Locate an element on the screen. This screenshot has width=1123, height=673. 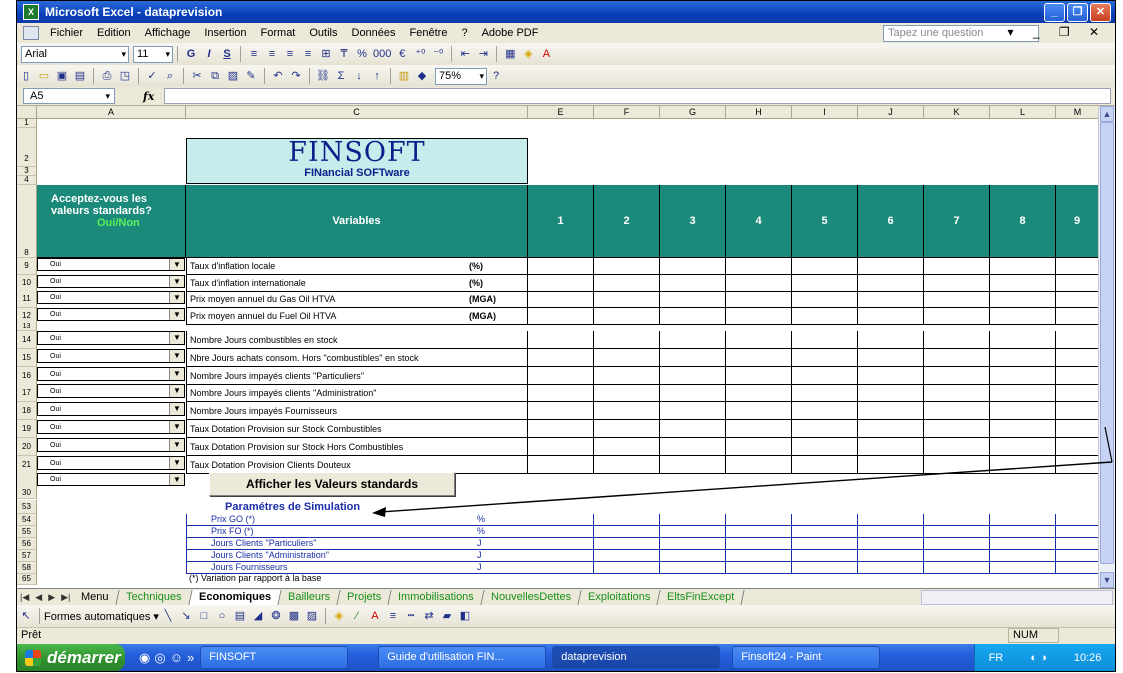
prev-sheet-icon: ◀ is located at coordinates (38, 597).